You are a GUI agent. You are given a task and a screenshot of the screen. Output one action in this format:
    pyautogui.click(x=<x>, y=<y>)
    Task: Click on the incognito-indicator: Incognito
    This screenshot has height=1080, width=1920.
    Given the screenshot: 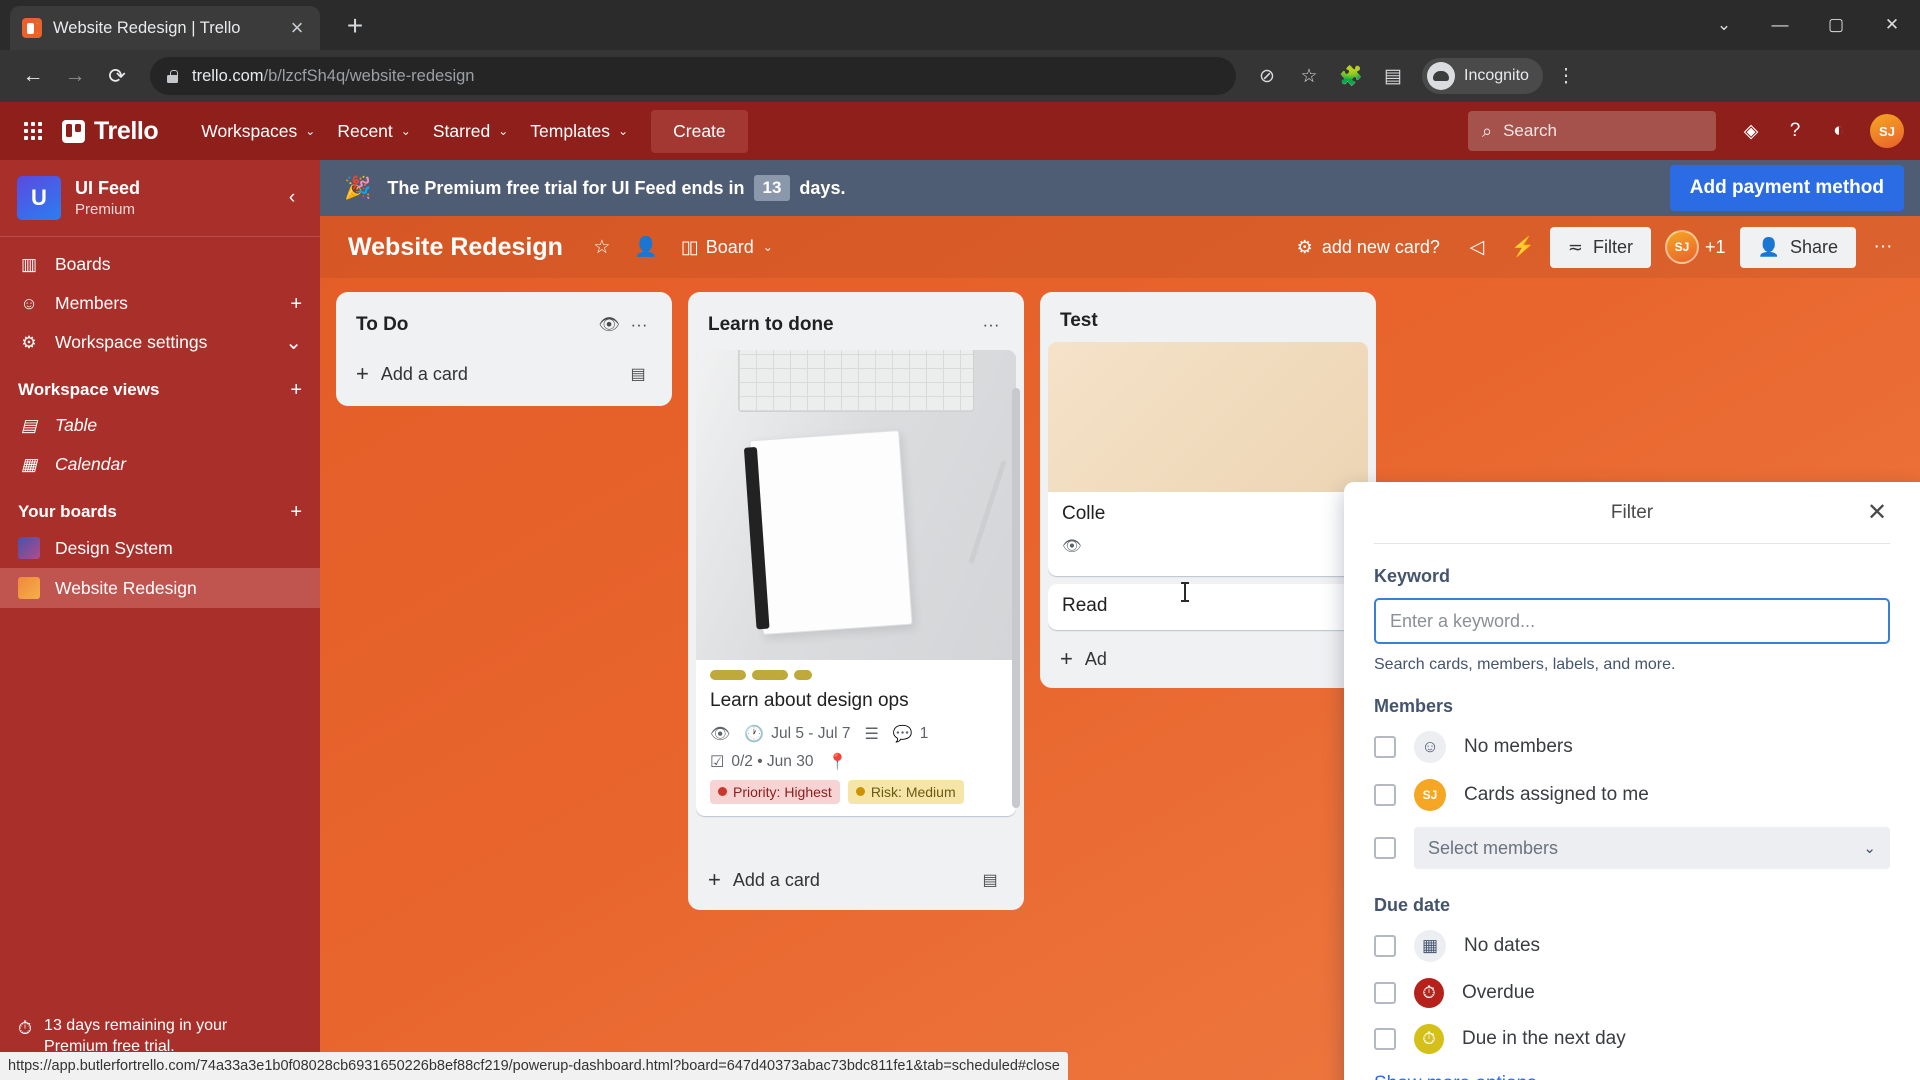 What is the action you would take?
    pyautogui.click(x=1482, y=76)
    